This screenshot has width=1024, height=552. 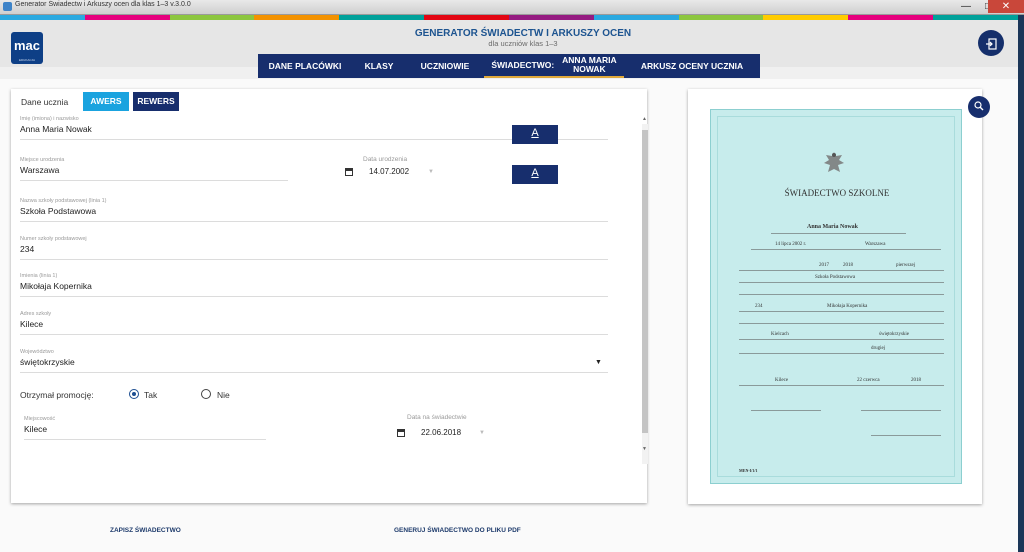 What do you see at coordinates (441, 432) in the screenshot?
I see `cert-date-input: 22.06.2018` at bounding box center [441, 432].